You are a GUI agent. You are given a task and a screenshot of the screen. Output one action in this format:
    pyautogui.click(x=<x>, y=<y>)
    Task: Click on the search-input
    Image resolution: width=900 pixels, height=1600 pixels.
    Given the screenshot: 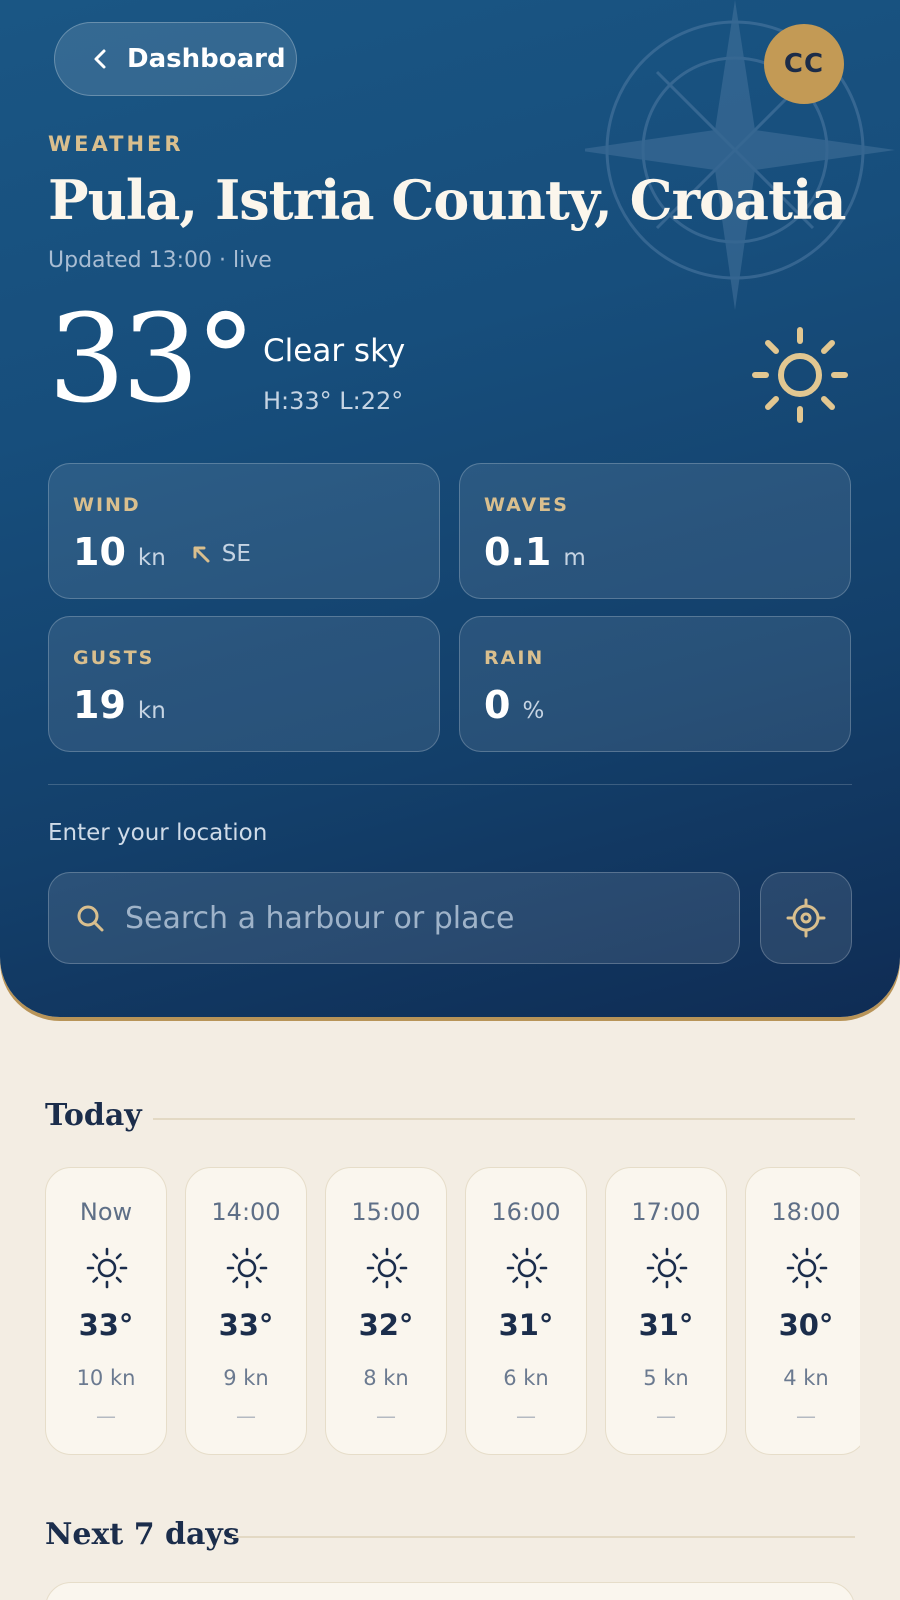 What is the action you would take?
    pyautogui.click(x=415, y=918)
    